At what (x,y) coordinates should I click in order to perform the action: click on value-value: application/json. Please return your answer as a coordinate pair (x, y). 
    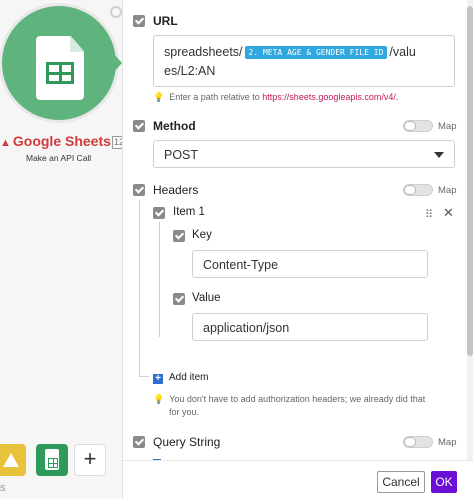
    Looking at the image, I should click on (246, 328).